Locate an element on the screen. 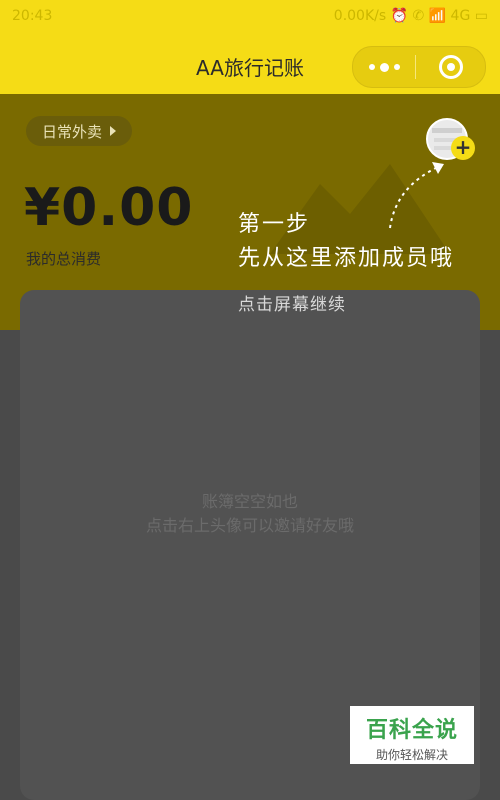  ledger-name: 日常外卖 is located at coordinates (72, 131).